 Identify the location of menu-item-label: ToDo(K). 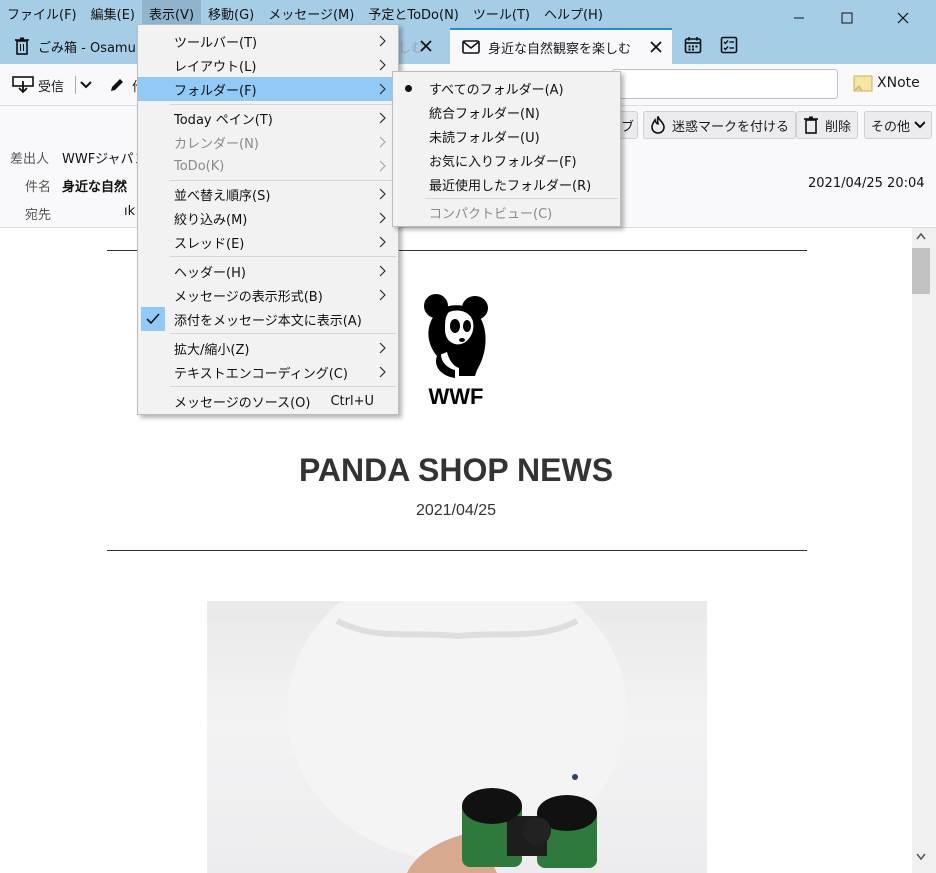
(199, 166).